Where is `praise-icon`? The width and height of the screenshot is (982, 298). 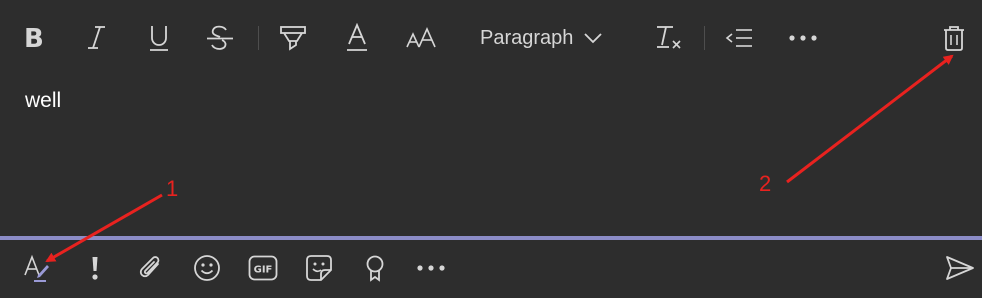
praise-icon is located at coordinates (375, 268).